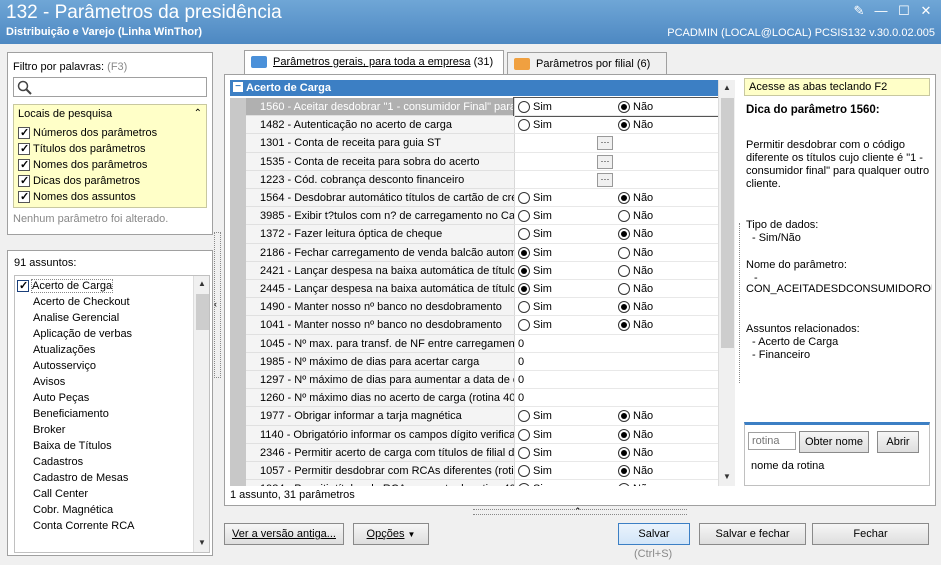 The image size is (941, 565). I want to click on subject-item: Acerto de Checkout, so click(104, 302).